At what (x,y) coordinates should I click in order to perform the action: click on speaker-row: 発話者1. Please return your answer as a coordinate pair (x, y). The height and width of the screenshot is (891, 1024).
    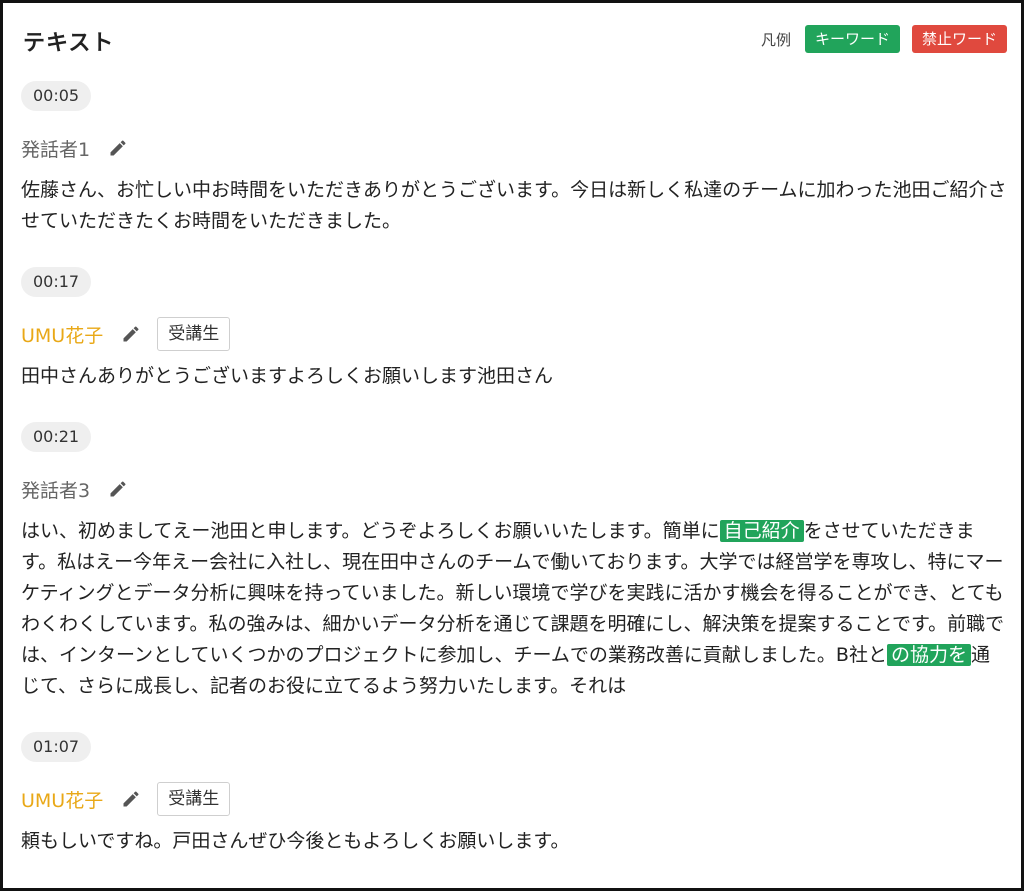
    Looking at the image, I should click on (514, 148).